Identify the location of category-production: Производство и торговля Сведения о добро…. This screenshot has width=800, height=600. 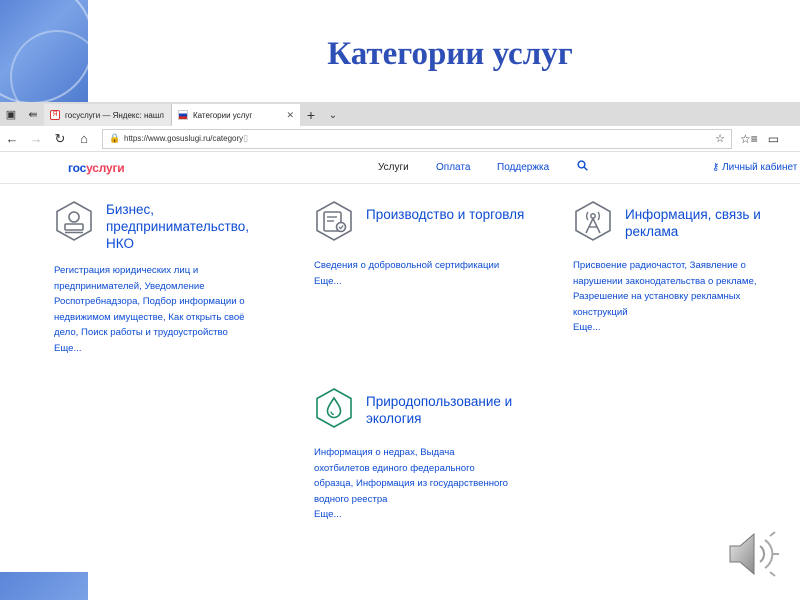
(434, 251).